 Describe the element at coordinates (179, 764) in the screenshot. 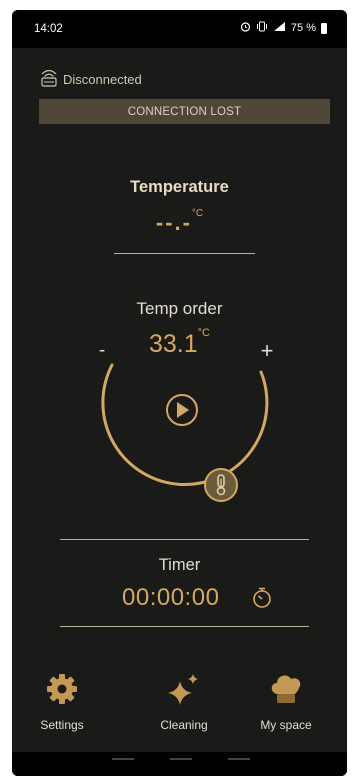

I see `system-nav-bar` at that location.